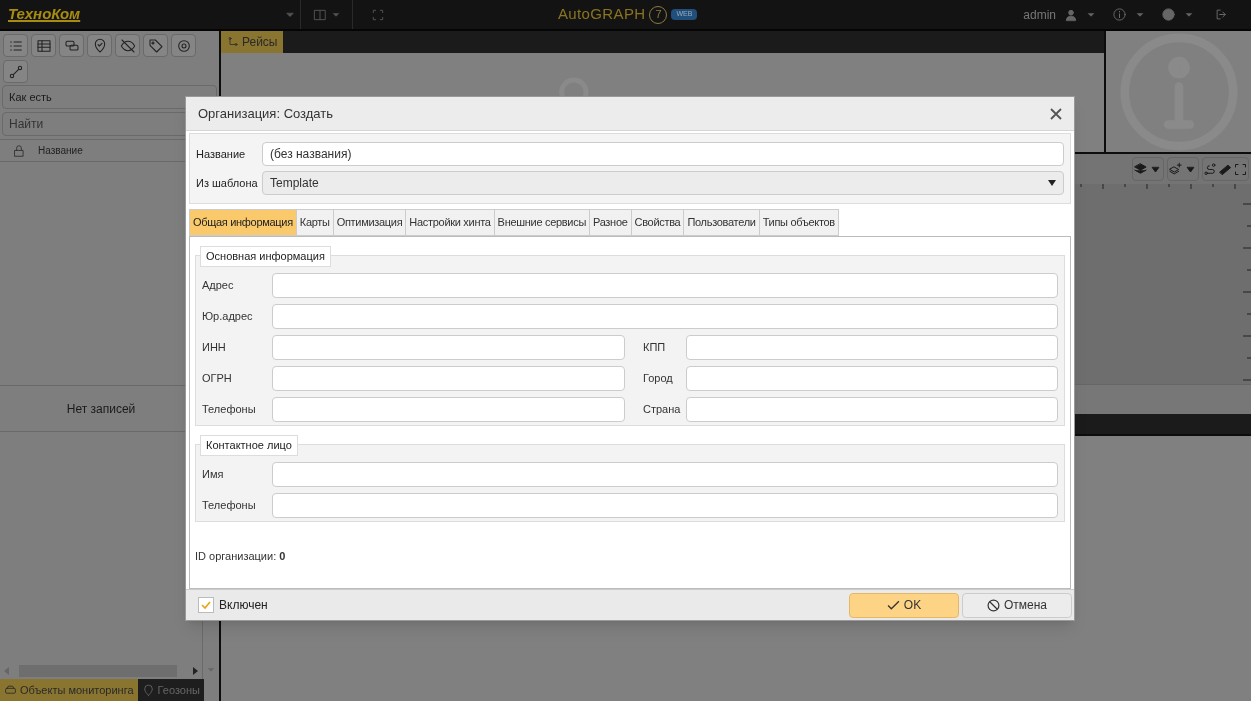 This screenshot has height=701, width=1251. I want to click on hidden-icon, so click(127, 45).